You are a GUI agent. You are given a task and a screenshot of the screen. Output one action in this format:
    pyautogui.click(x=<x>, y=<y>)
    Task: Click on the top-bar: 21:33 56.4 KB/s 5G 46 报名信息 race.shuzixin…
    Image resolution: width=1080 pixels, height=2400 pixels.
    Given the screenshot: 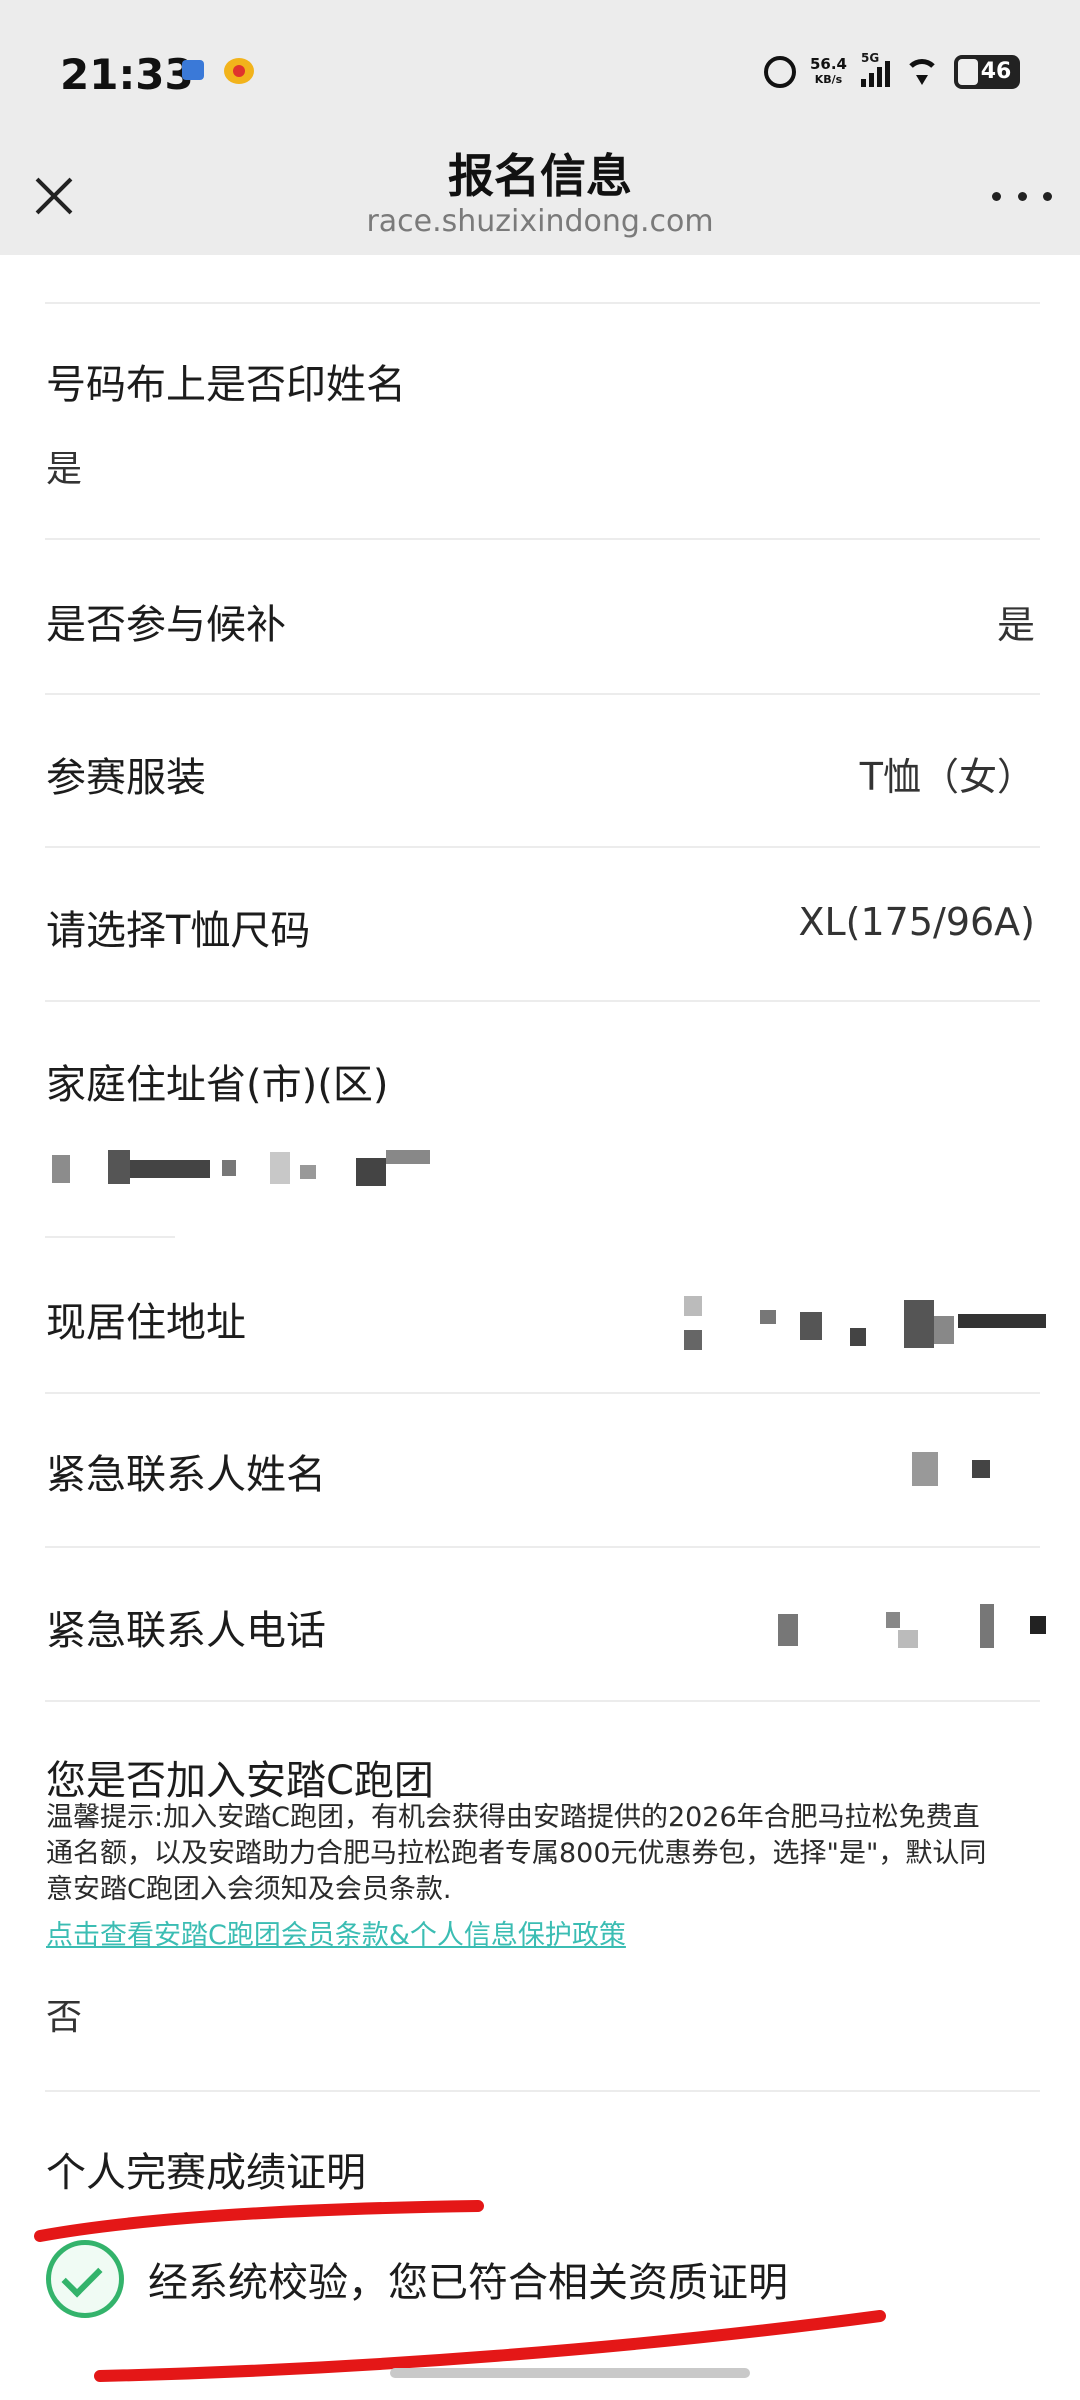 What is the action you would take?
    pyautogui.click(x=540, y=127)
    